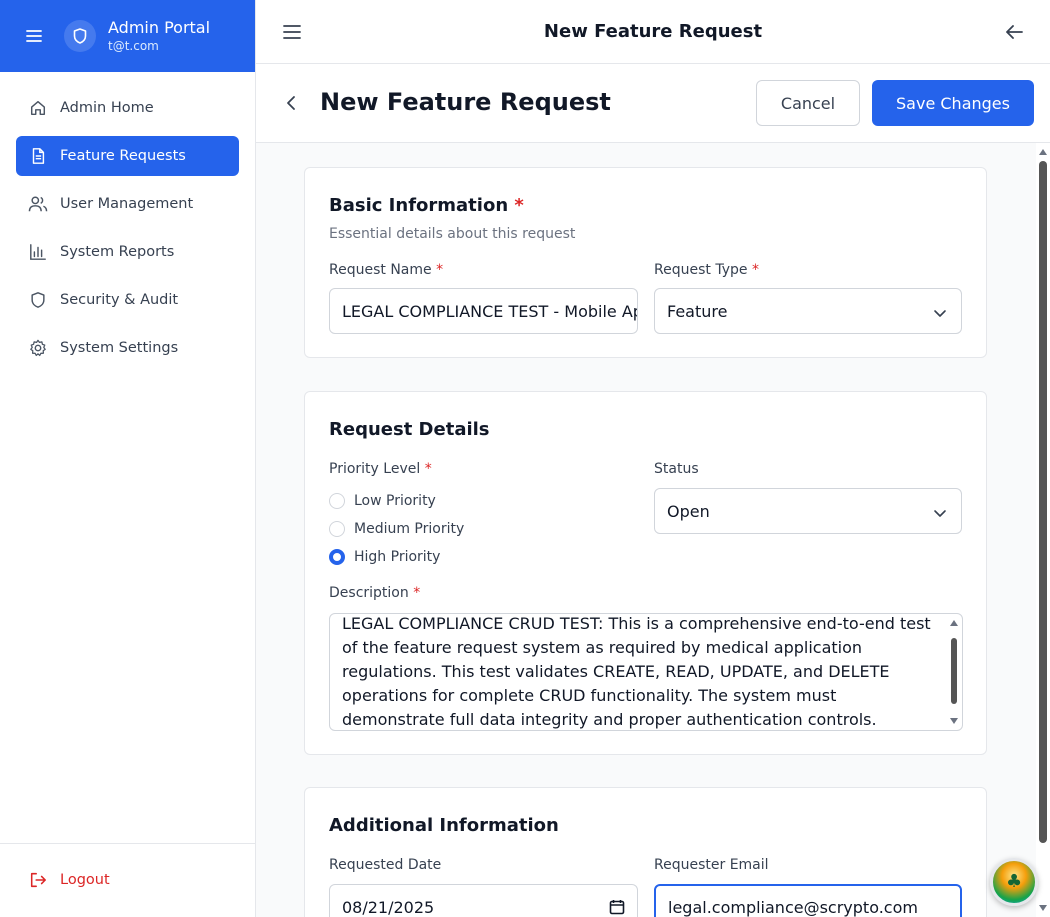 This screenshot has width=1050, height=917. I want to click on sidebar-item-label: System Settings, so click(119, 348).